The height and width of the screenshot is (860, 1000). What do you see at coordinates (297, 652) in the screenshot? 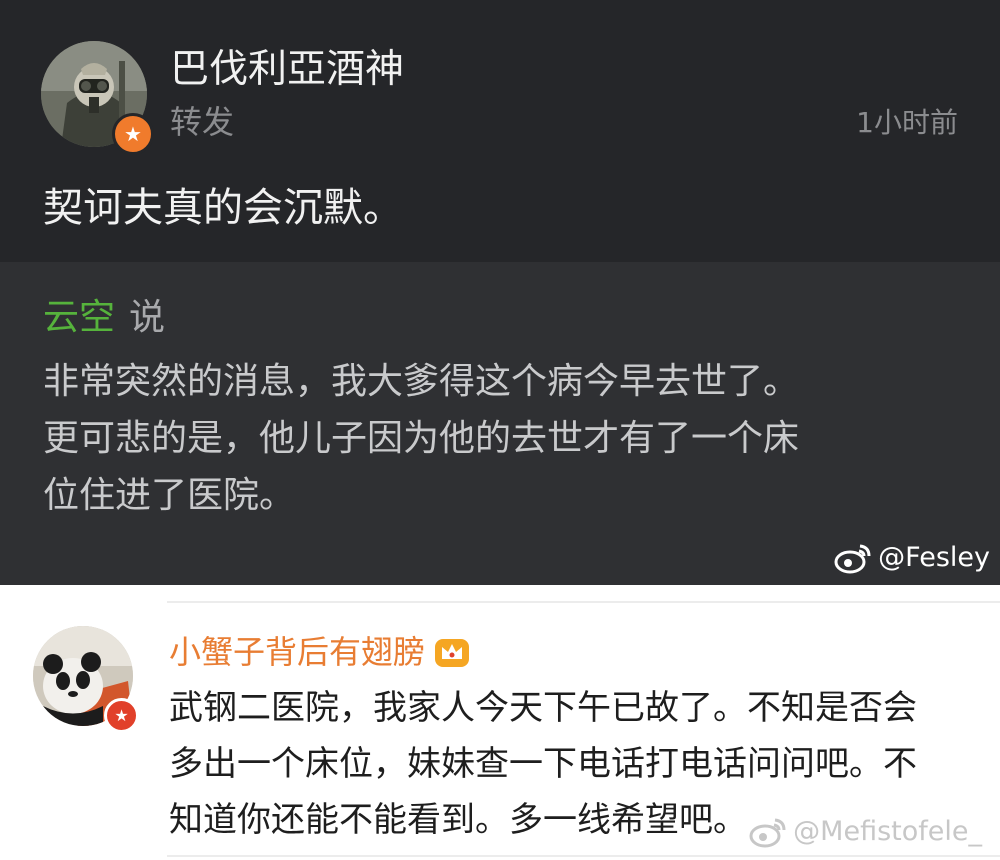
I see `commenter-username: 小蟹子背后有翅膀` at bounding box center [297, 652].